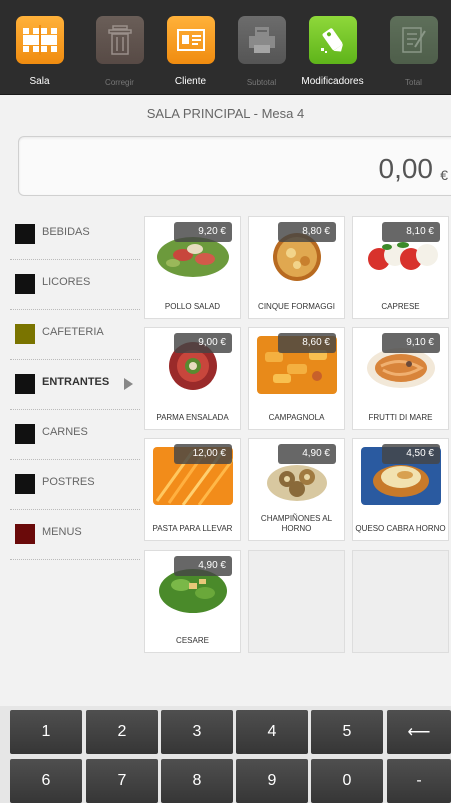 This screenshot has width=451, height=803. I want to click on key-1: 1, so click(46, 732).